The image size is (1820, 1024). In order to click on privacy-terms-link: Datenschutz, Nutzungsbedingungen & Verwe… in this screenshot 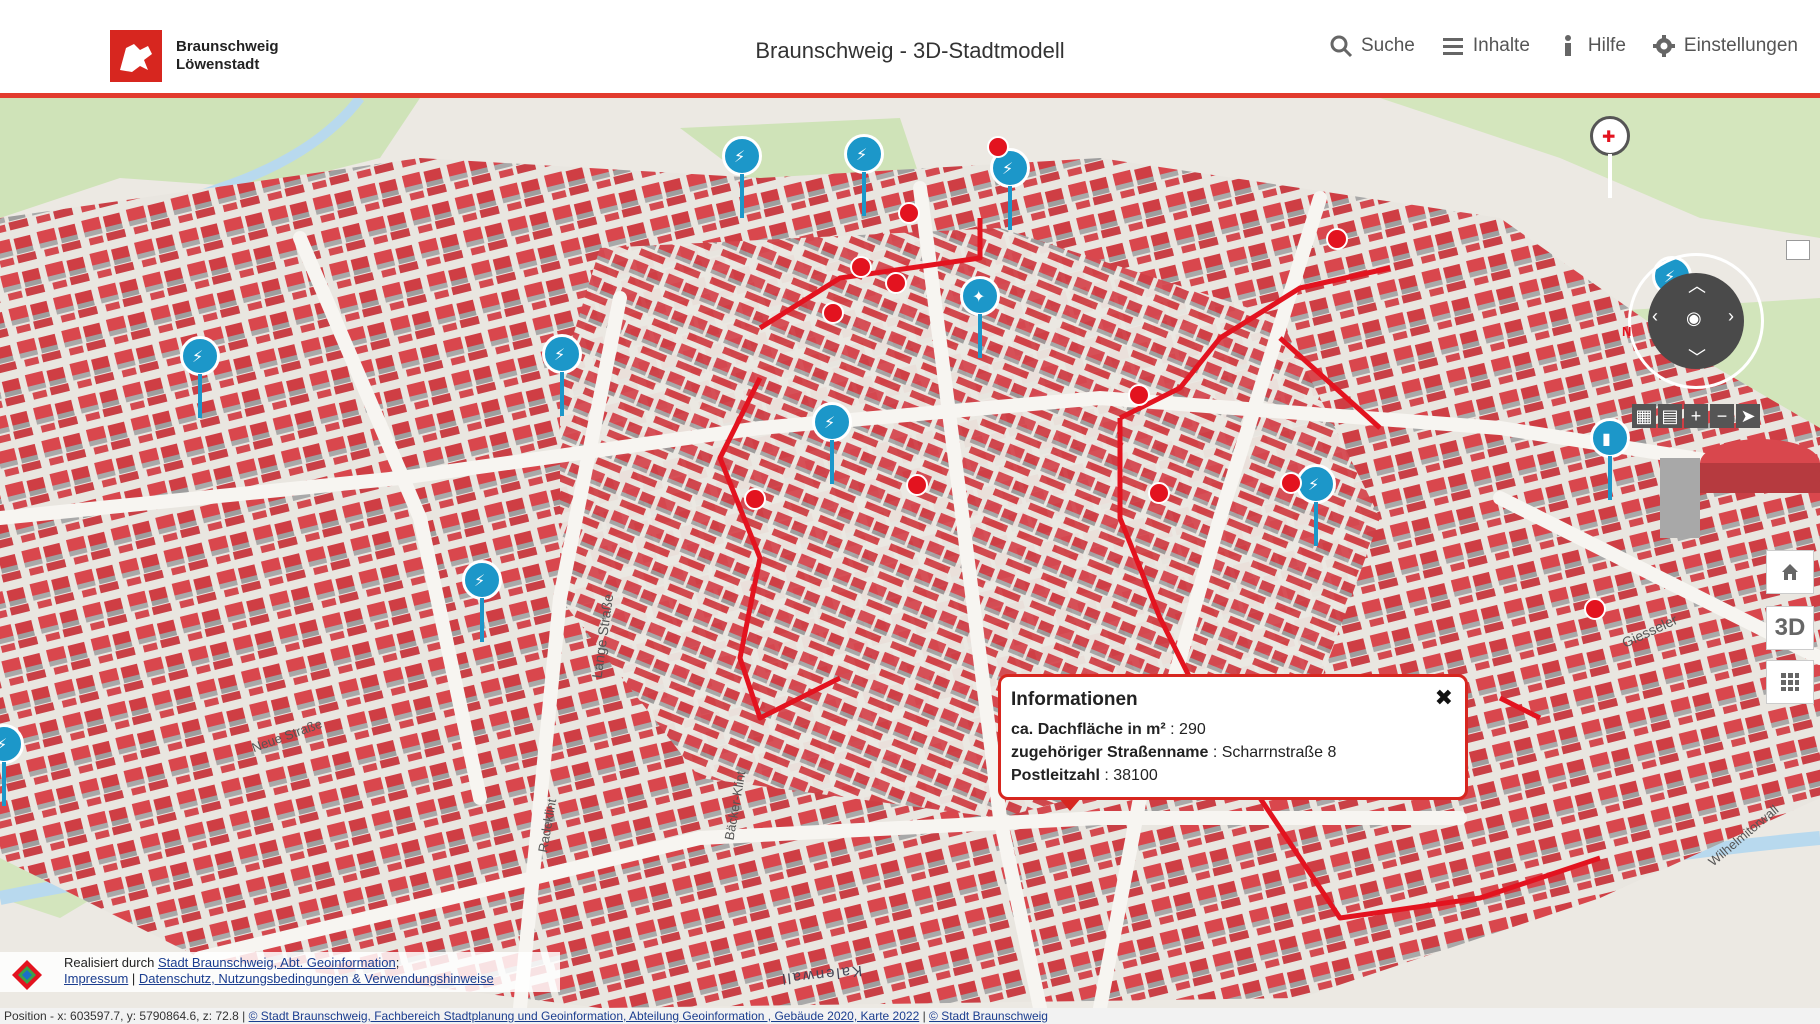, I will do `click(316, 978)`.